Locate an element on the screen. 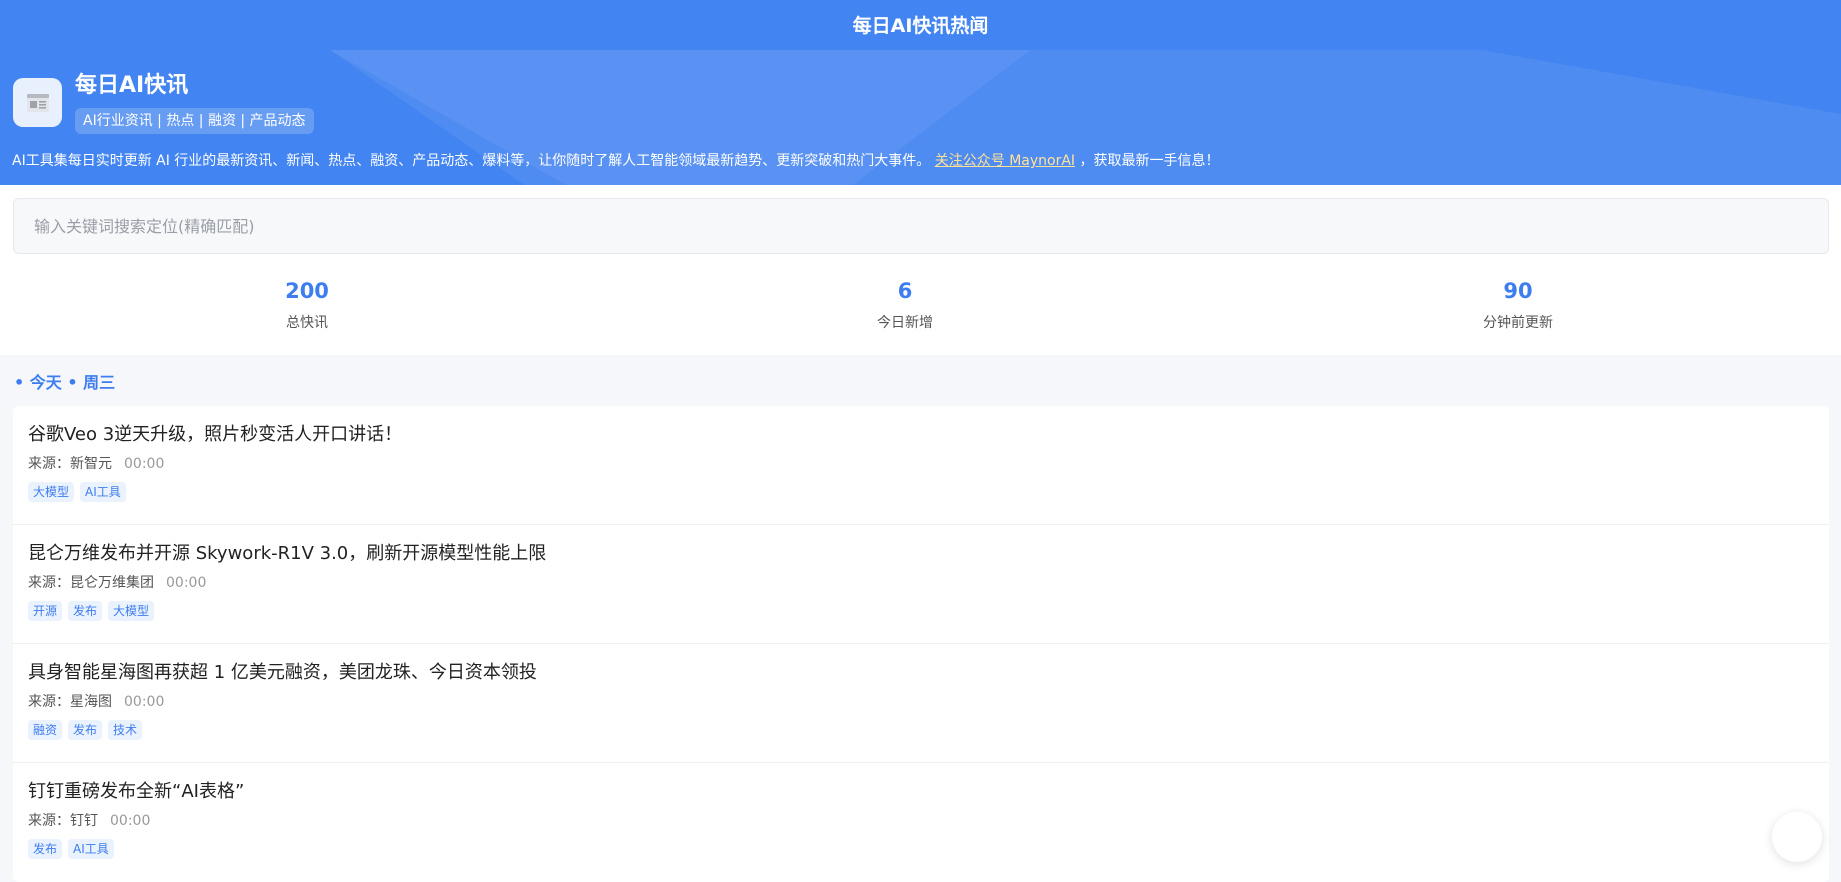  follow-account-link: 关注公众号 MaynorAI is located at coordinates (1005, 161).